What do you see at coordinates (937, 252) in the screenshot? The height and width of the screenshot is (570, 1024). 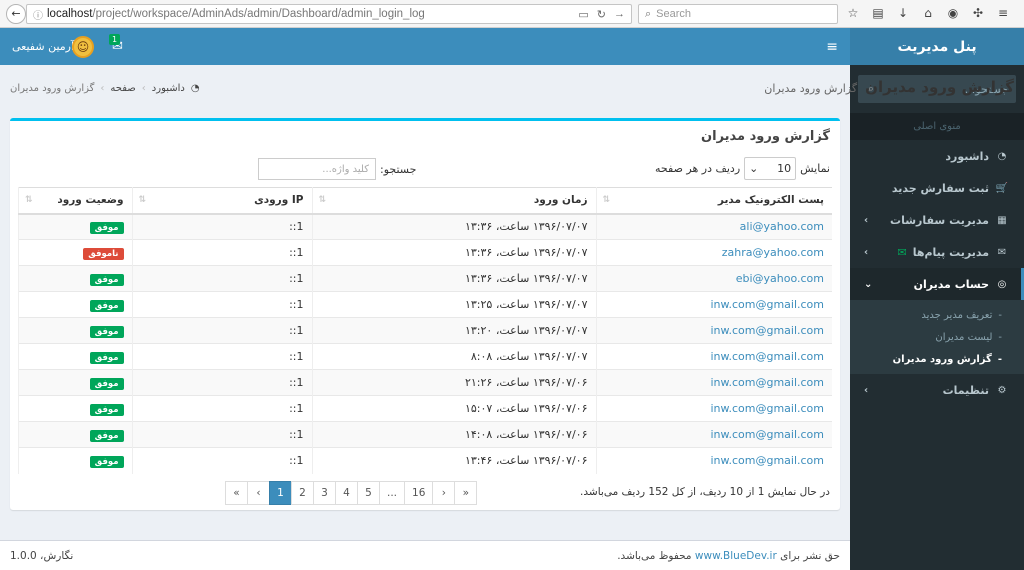 I see `sidebar-item-messages: ✉ مدیریت پیام‌ها ✉ ›` at bounding box center [937, 252].